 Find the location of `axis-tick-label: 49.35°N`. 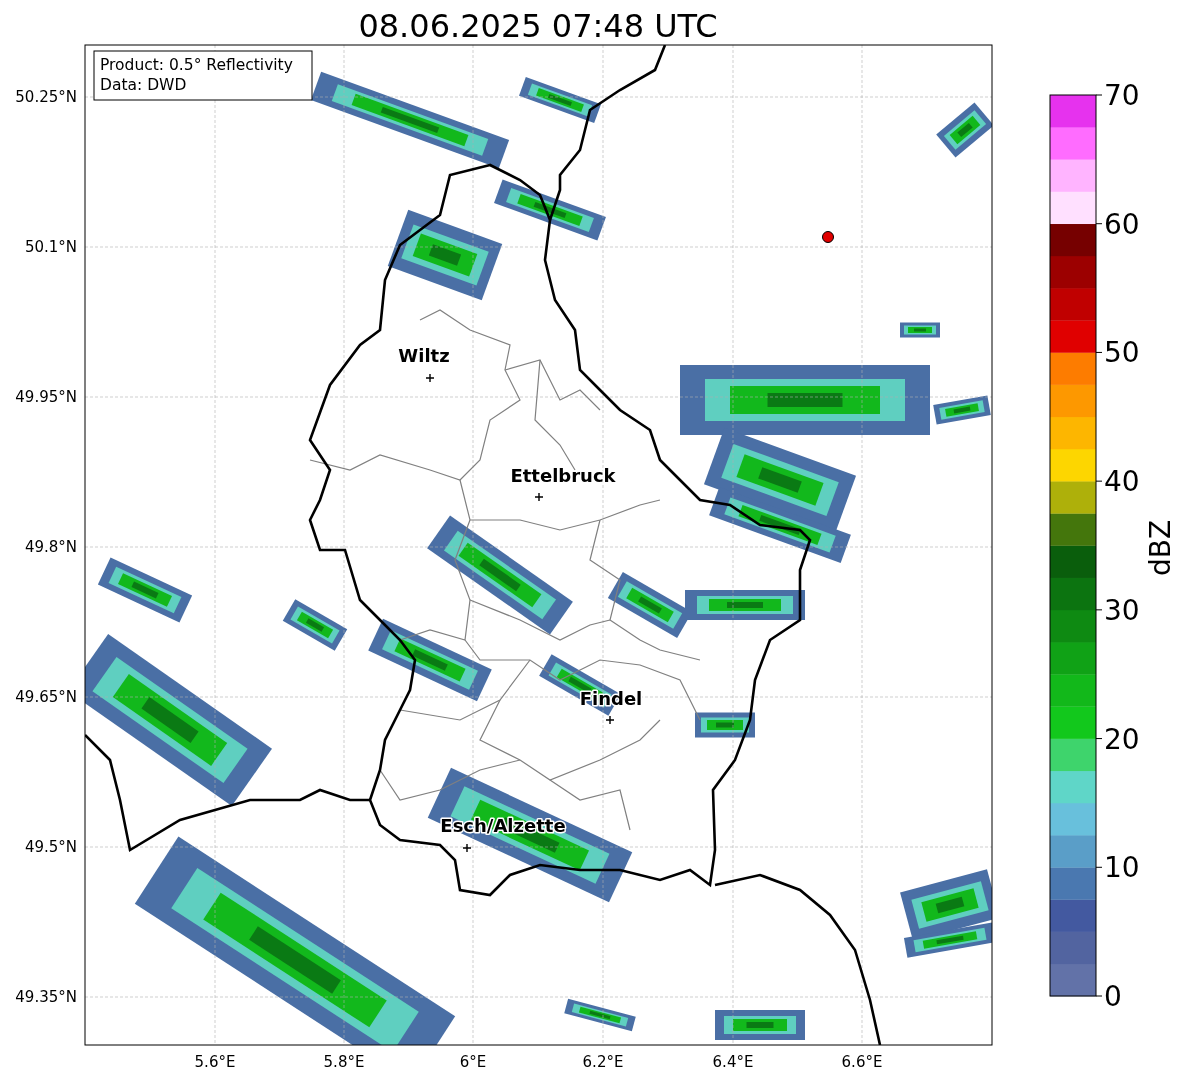

axis-tick-label: 49.35°N is located at coordinates (46, 997).